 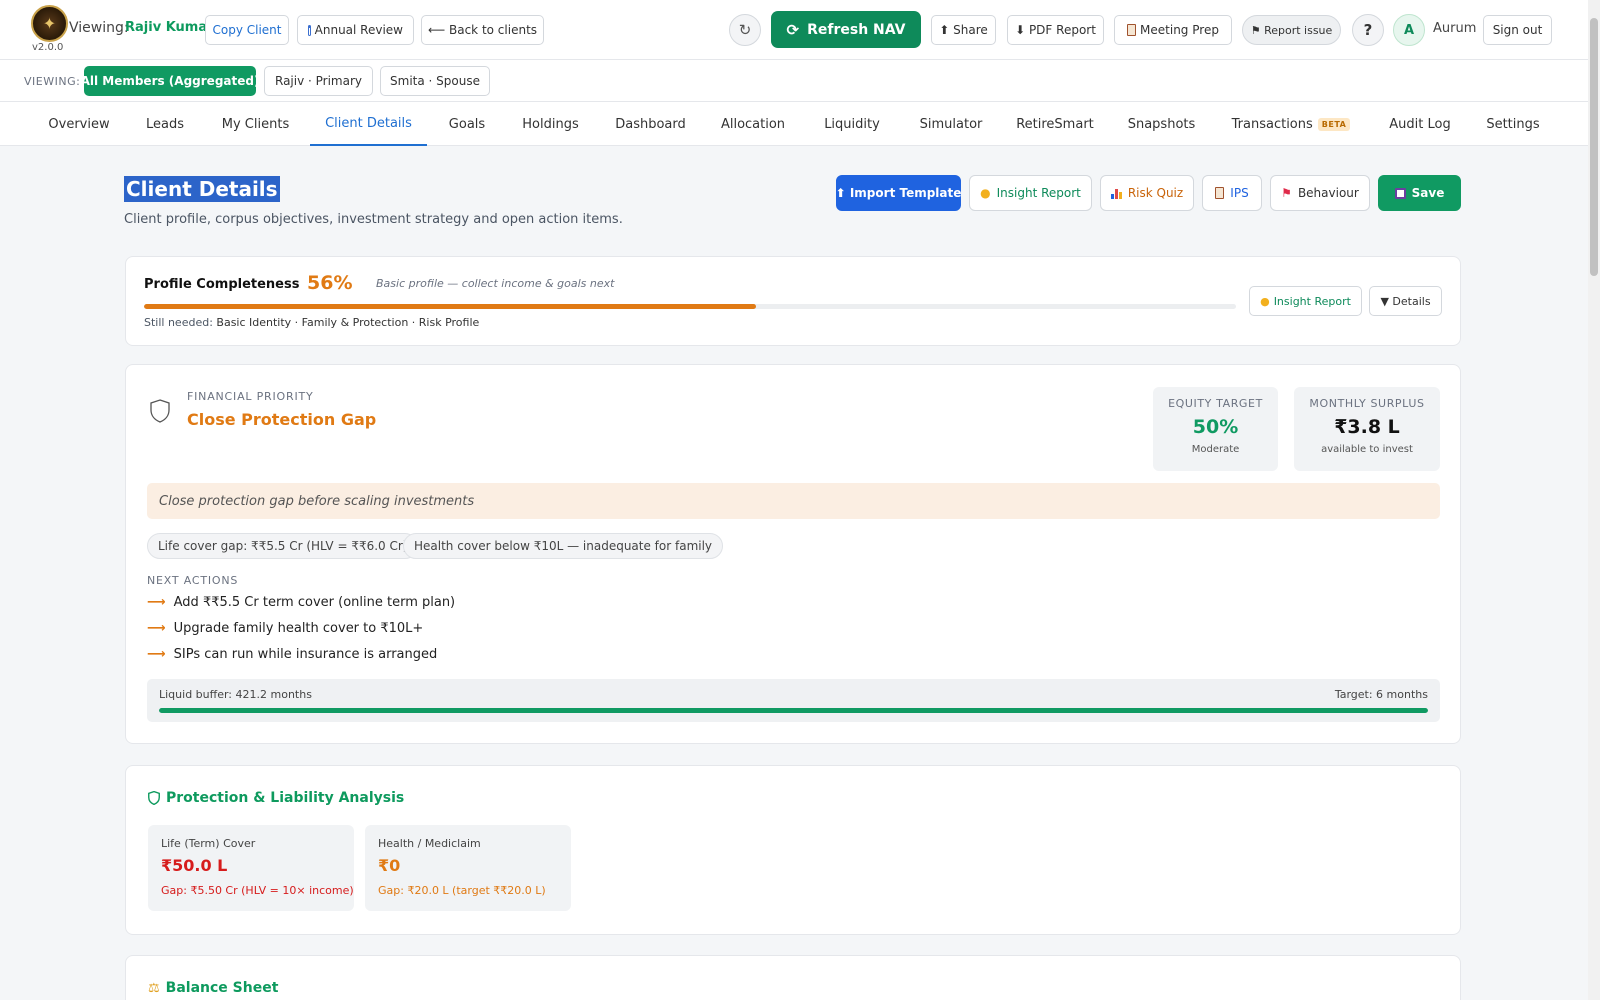 What do you see at coordinates (1232, 193) in the screenshot?
I see `ips-button: IPS` at bounding box center [1232, 193].